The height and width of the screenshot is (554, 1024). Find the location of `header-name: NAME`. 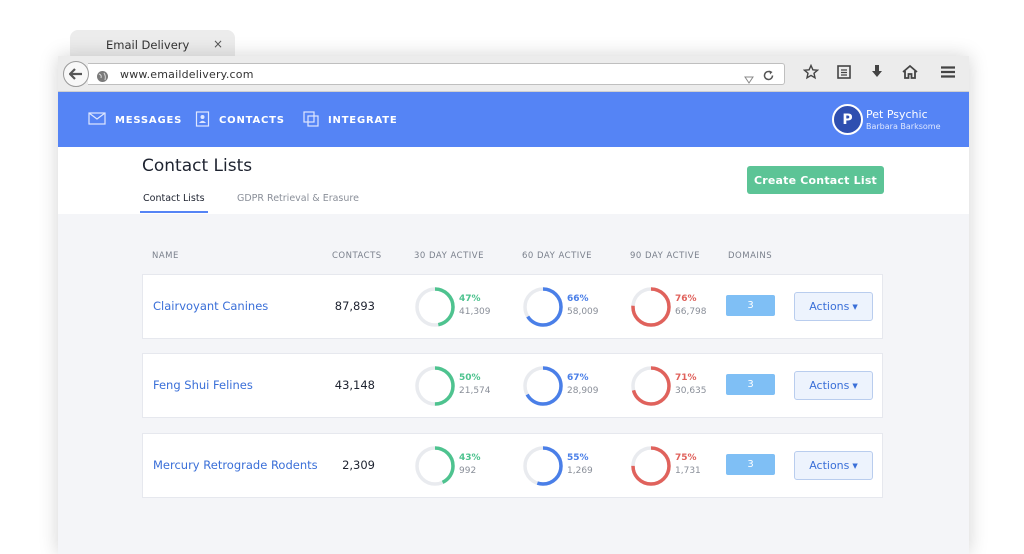

header-name: NAME is located at coordinates (165, 256).